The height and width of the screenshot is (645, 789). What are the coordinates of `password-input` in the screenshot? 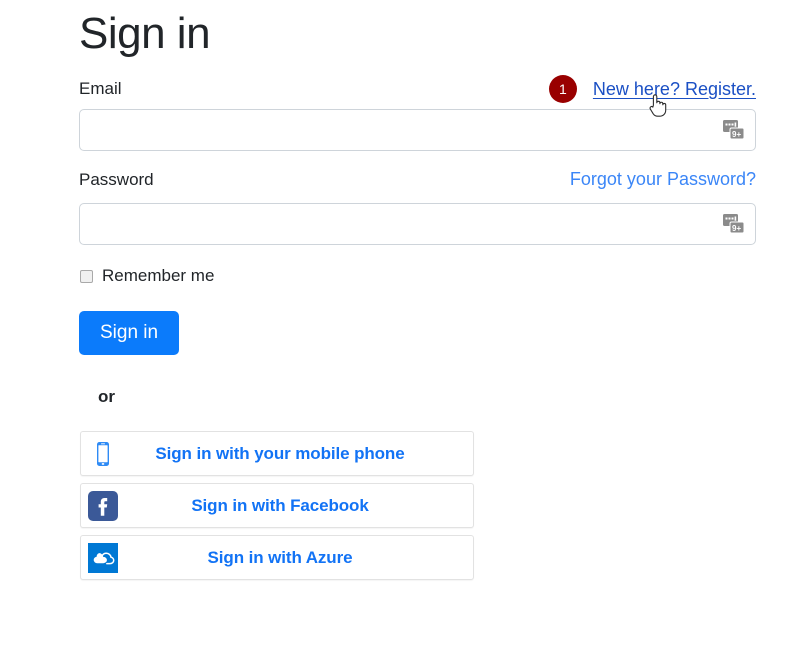 It's located at (417, 224).